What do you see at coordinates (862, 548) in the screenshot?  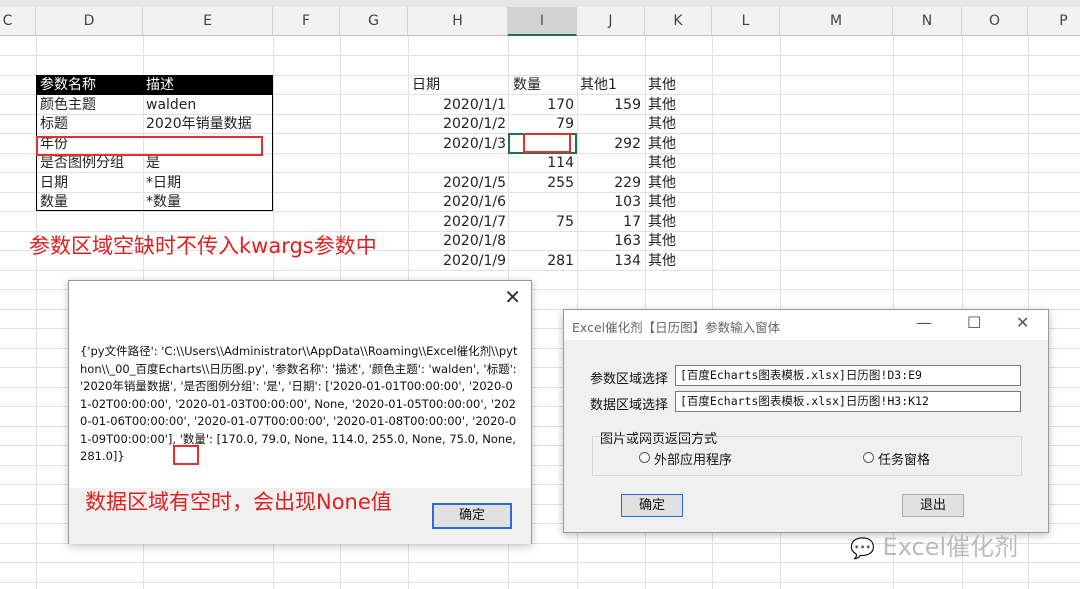 I see `wechat-icon: 💬` at bounding box center [862, 548].